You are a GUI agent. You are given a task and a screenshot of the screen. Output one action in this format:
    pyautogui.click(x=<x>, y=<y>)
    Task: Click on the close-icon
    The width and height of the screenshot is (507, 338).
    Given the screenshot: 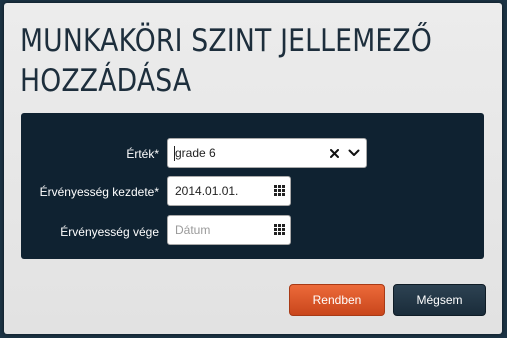 What is the action you would take?
    pyautogui.click(x=334, y=153)
    